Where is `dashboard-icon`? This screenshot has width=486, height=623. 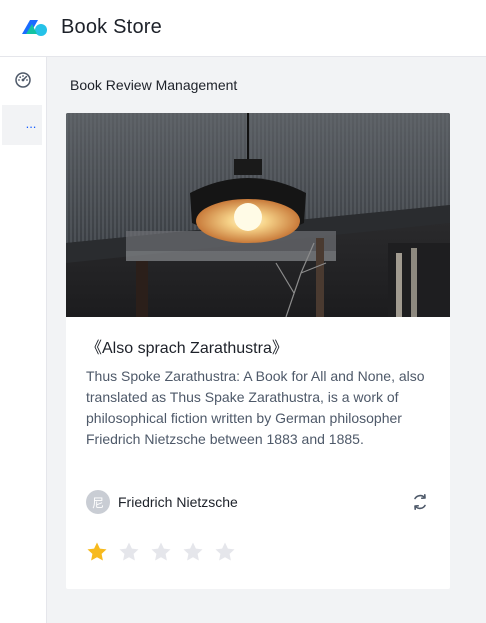 dashboard-icon is located at coordinates (23, 80).